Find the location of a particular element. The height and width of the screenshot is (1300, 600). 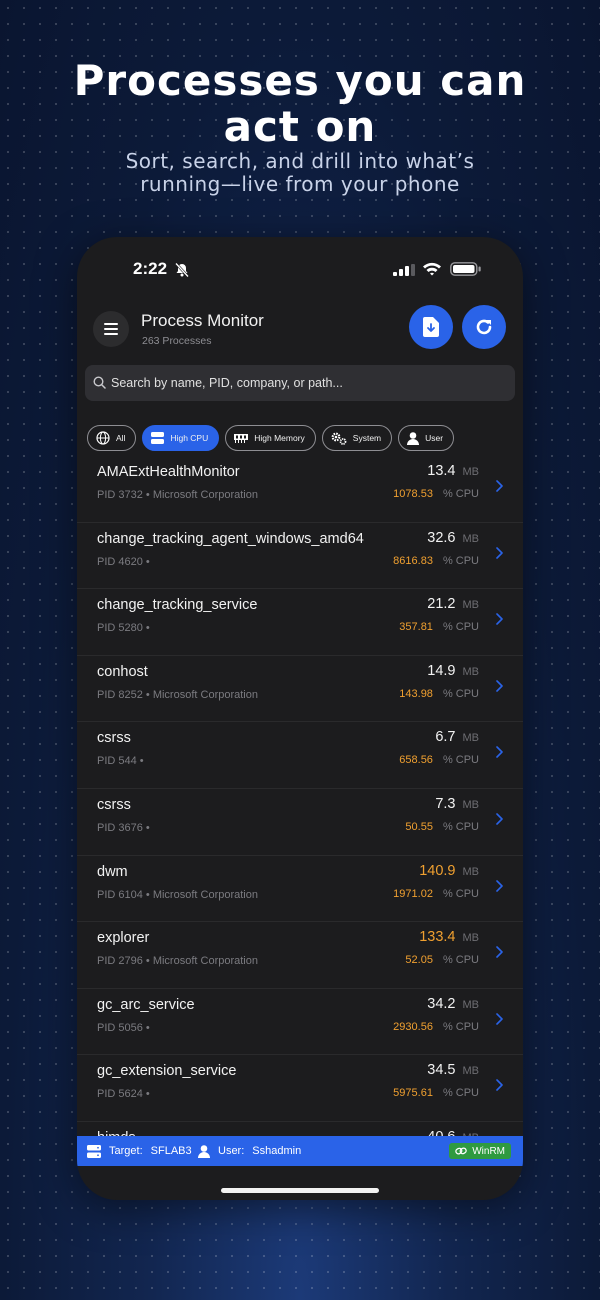

process-name: AMAExtHealthMonitor is located at coordinates (168, 472).